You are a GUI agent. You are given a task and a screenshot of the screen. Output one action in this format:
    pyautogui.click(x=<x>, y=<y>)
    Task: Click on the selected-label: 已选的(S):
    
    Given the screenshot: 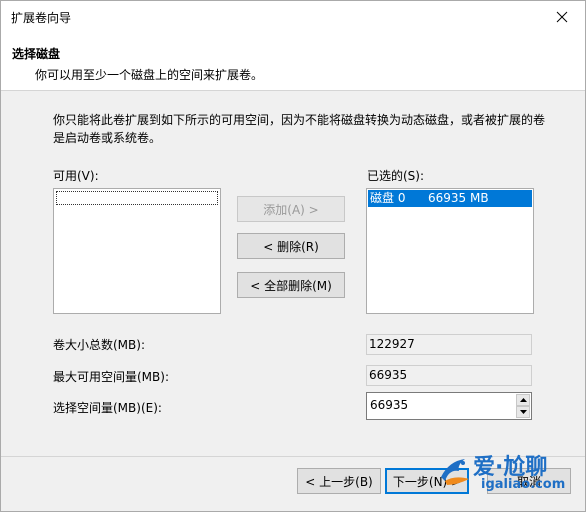 What is the action you would take?
    pyautogui.click(x=396, y=176)
    